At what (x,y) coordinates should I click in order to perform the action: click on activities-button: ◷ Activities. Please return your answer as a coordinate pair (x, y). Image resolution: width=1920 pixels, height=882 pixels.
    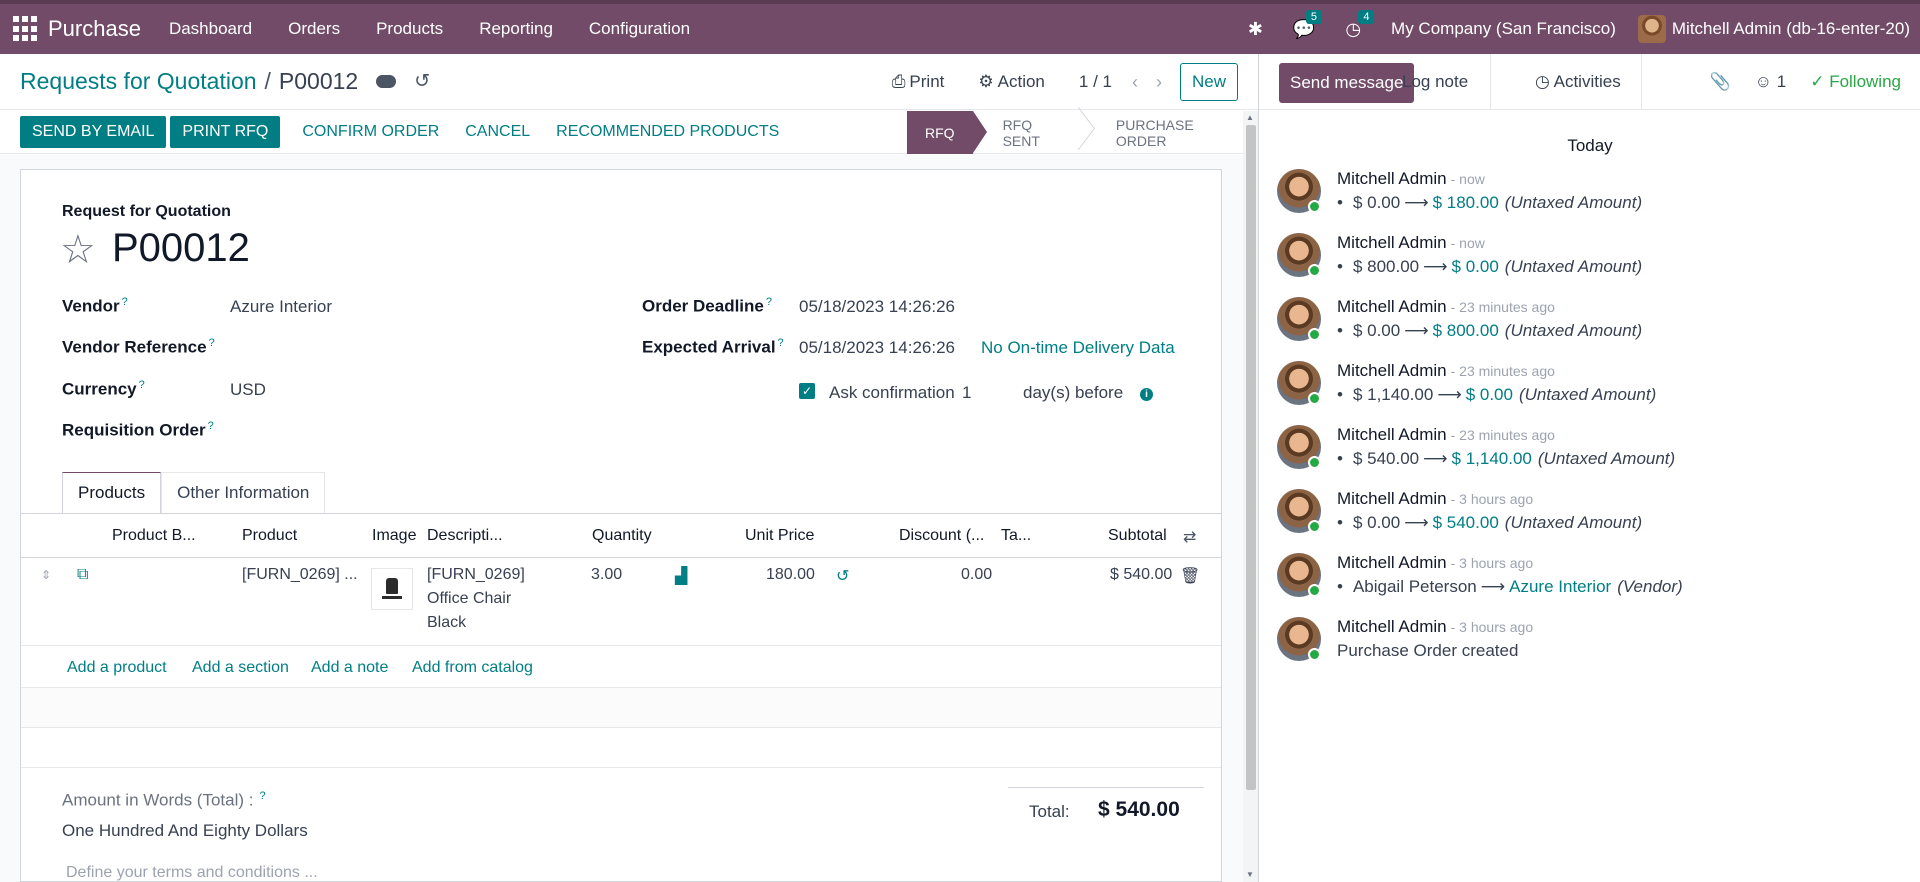
    Looking at the image, I should click on (1578, 82).